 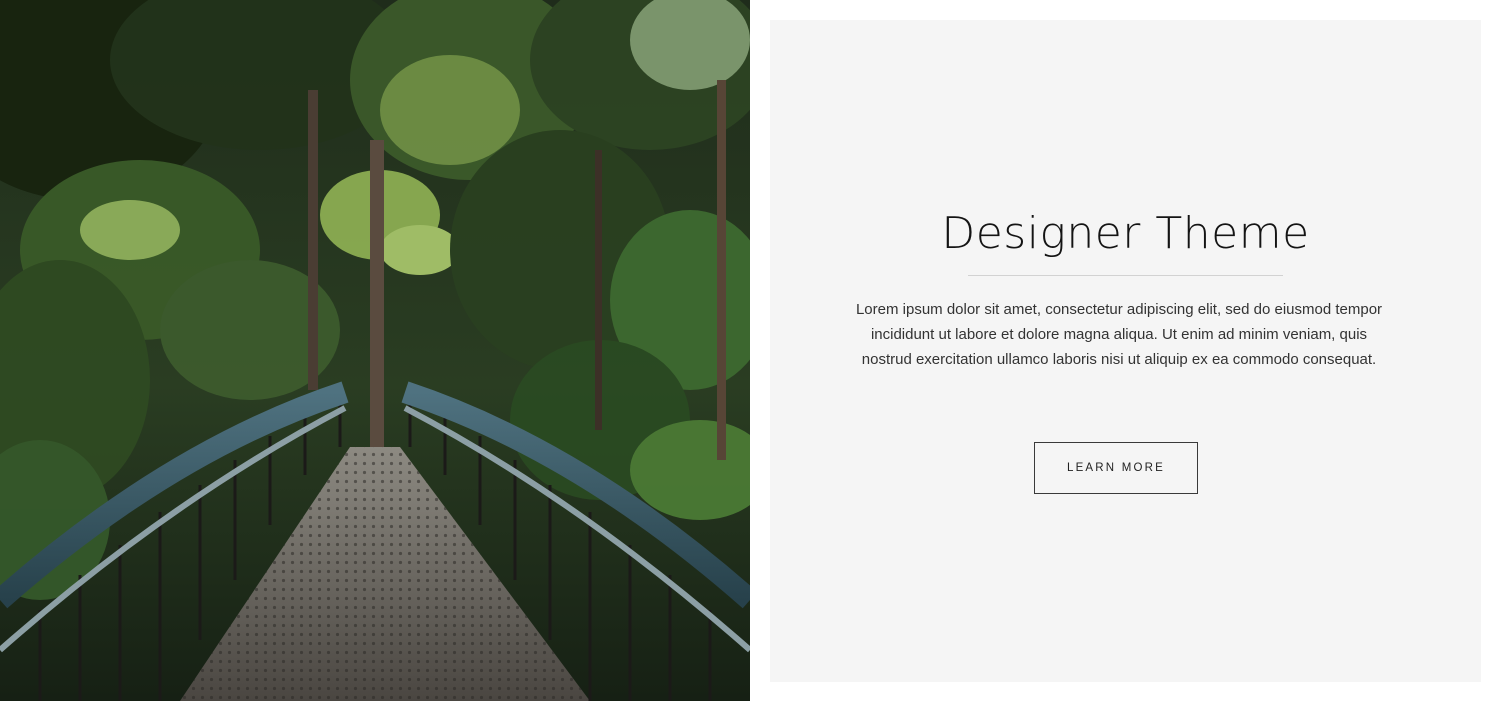 I want to click on page-title: Designer Theme, so click(x=1125, y=233).